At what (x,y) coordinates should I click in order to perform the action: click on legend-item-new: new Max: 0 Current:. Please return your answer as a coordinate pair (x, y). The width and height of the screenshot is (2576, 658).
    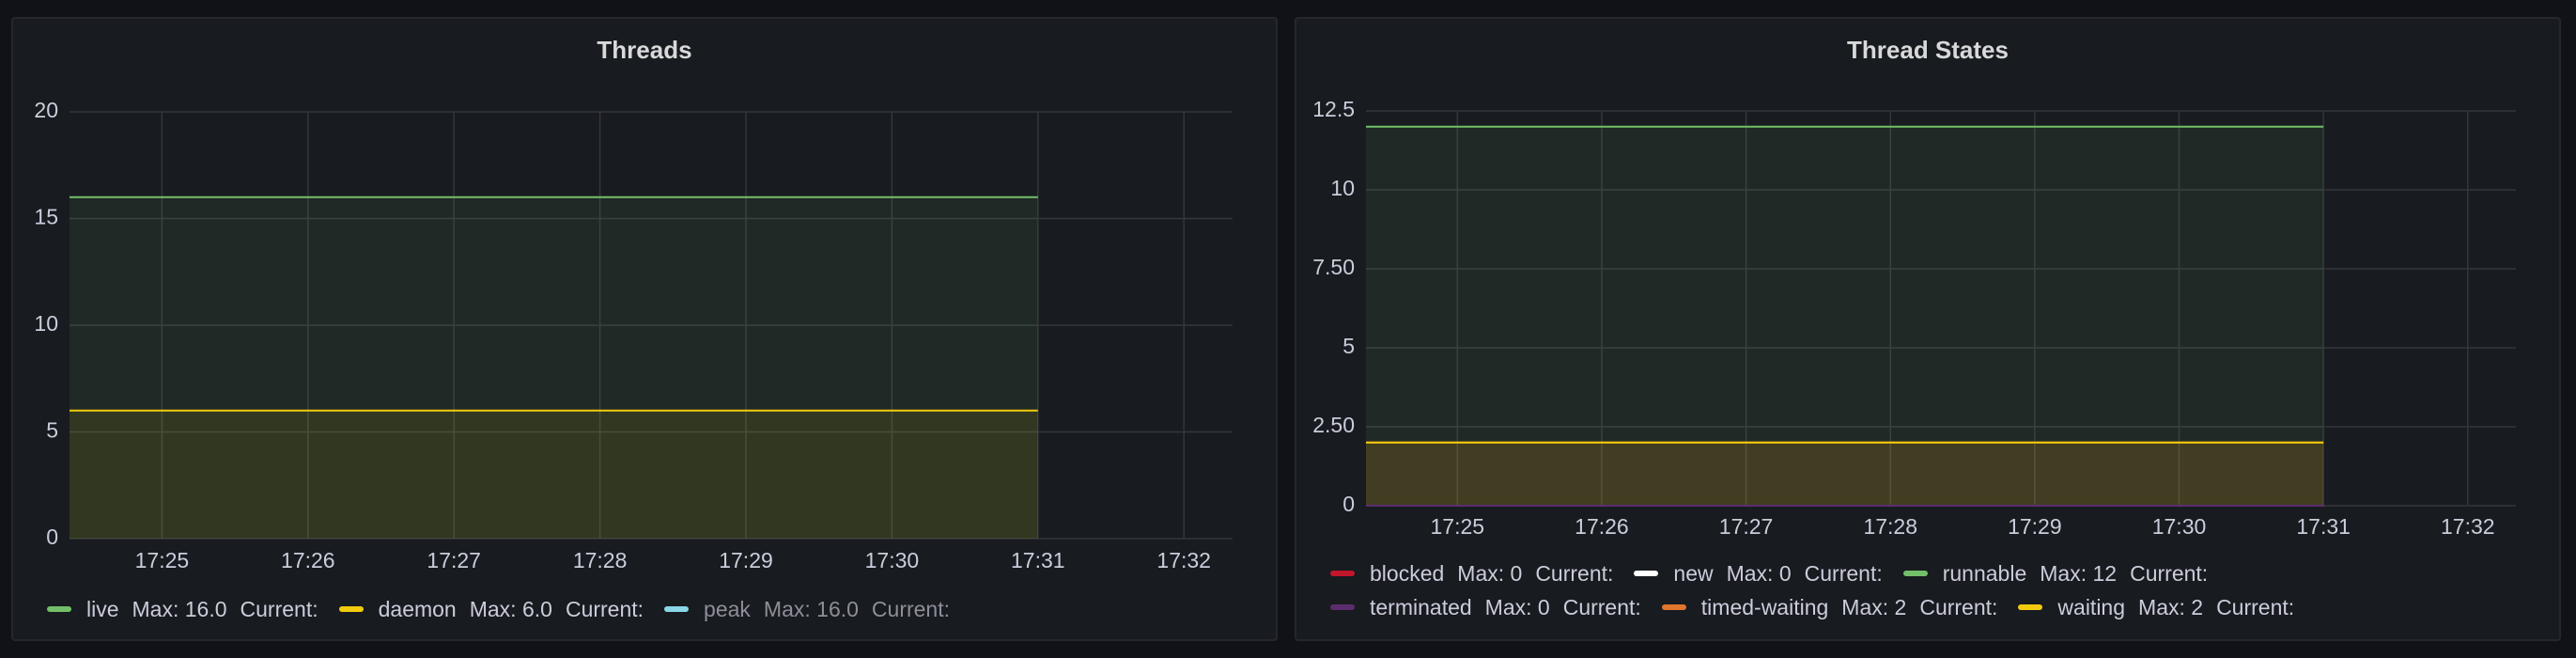
    Looking at the image, I should click on (1758, 573).